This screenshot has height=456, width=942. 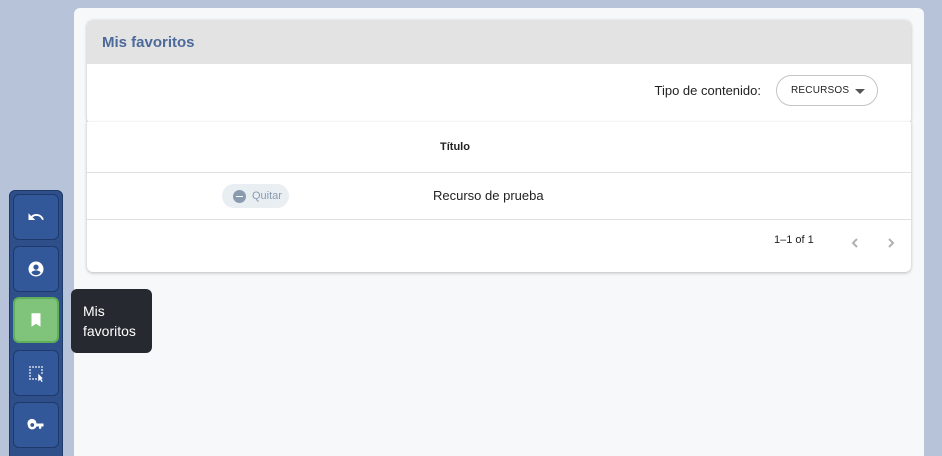 I want to click on pagination: 1–1 of 1, so click(x=499, y=246).